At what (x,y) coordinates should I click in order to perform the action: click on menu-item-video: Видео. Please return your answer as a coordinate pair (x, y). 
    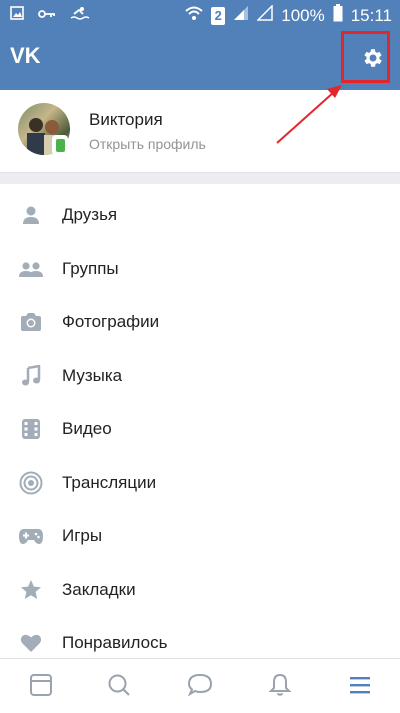
    Looking at the image, I should click on (200, 429).